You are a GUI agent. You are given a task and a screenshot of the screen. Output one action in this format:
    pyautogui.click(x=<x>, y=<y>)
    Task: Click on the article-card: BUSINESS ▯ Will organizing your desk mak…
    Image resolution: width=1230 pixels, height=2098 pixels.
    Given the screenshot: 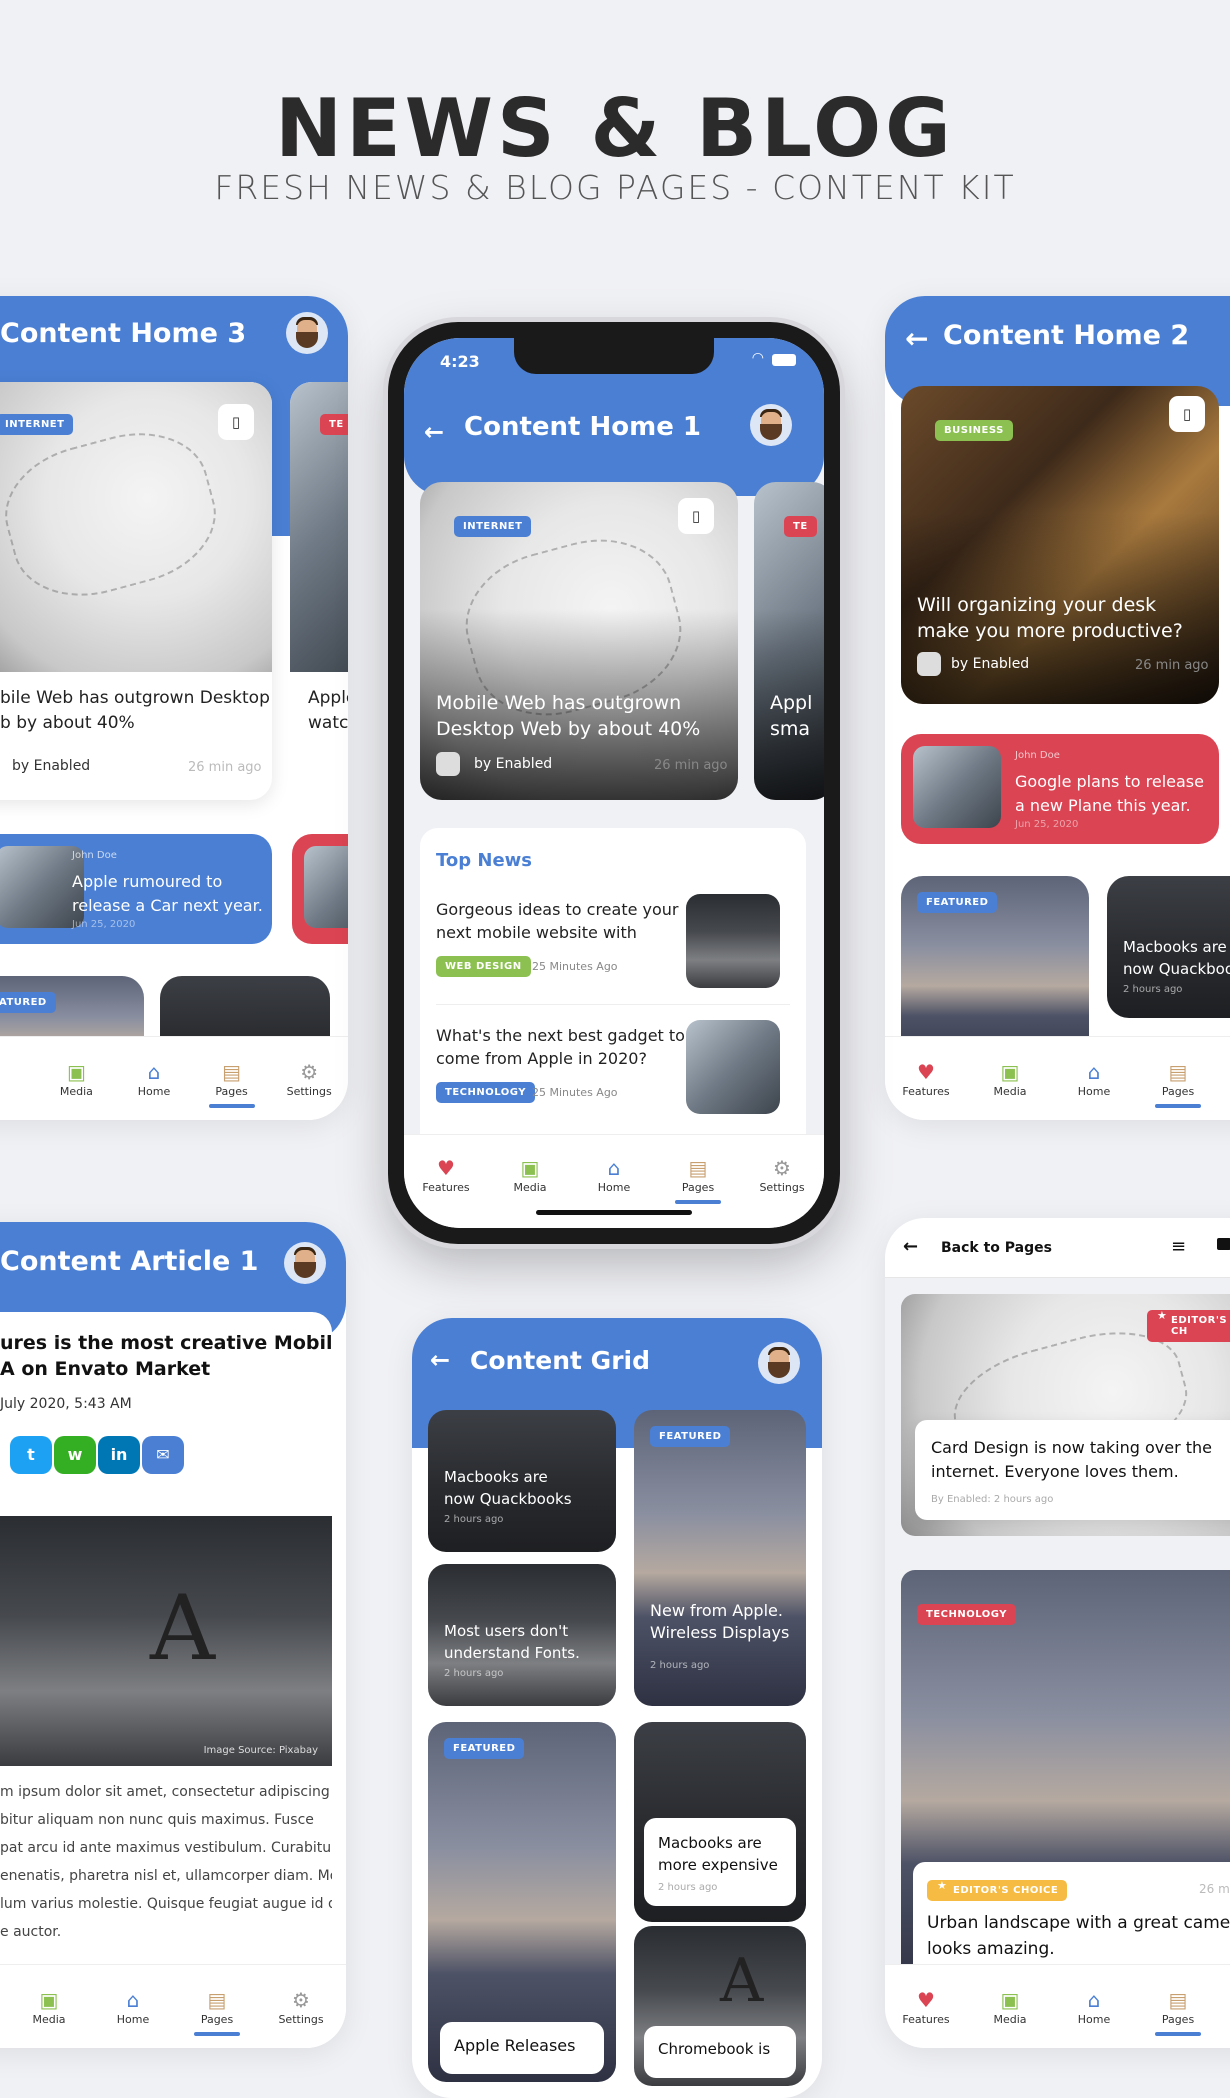 What is the action you would take?
    pyautogui.click(x=1060, y=545)
    